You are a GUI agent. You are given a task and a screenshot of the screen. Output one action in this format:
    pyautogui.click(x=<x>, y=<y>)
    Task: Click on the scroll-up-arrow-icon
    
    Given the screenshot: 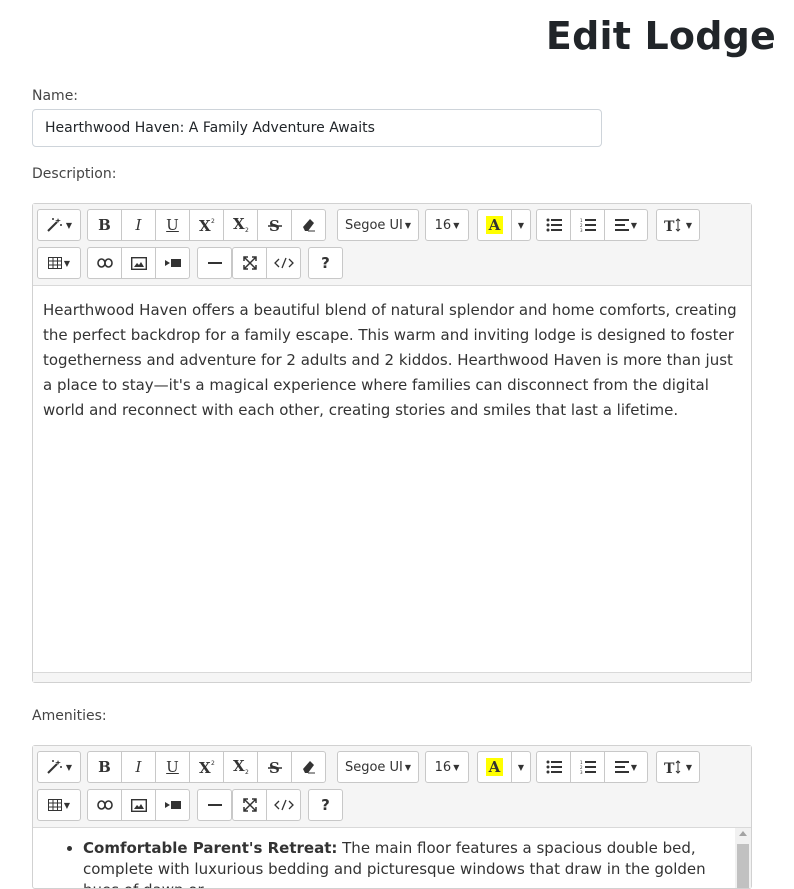 What is the action you would take?
    pyautogui.click(x=743, y=833)
    